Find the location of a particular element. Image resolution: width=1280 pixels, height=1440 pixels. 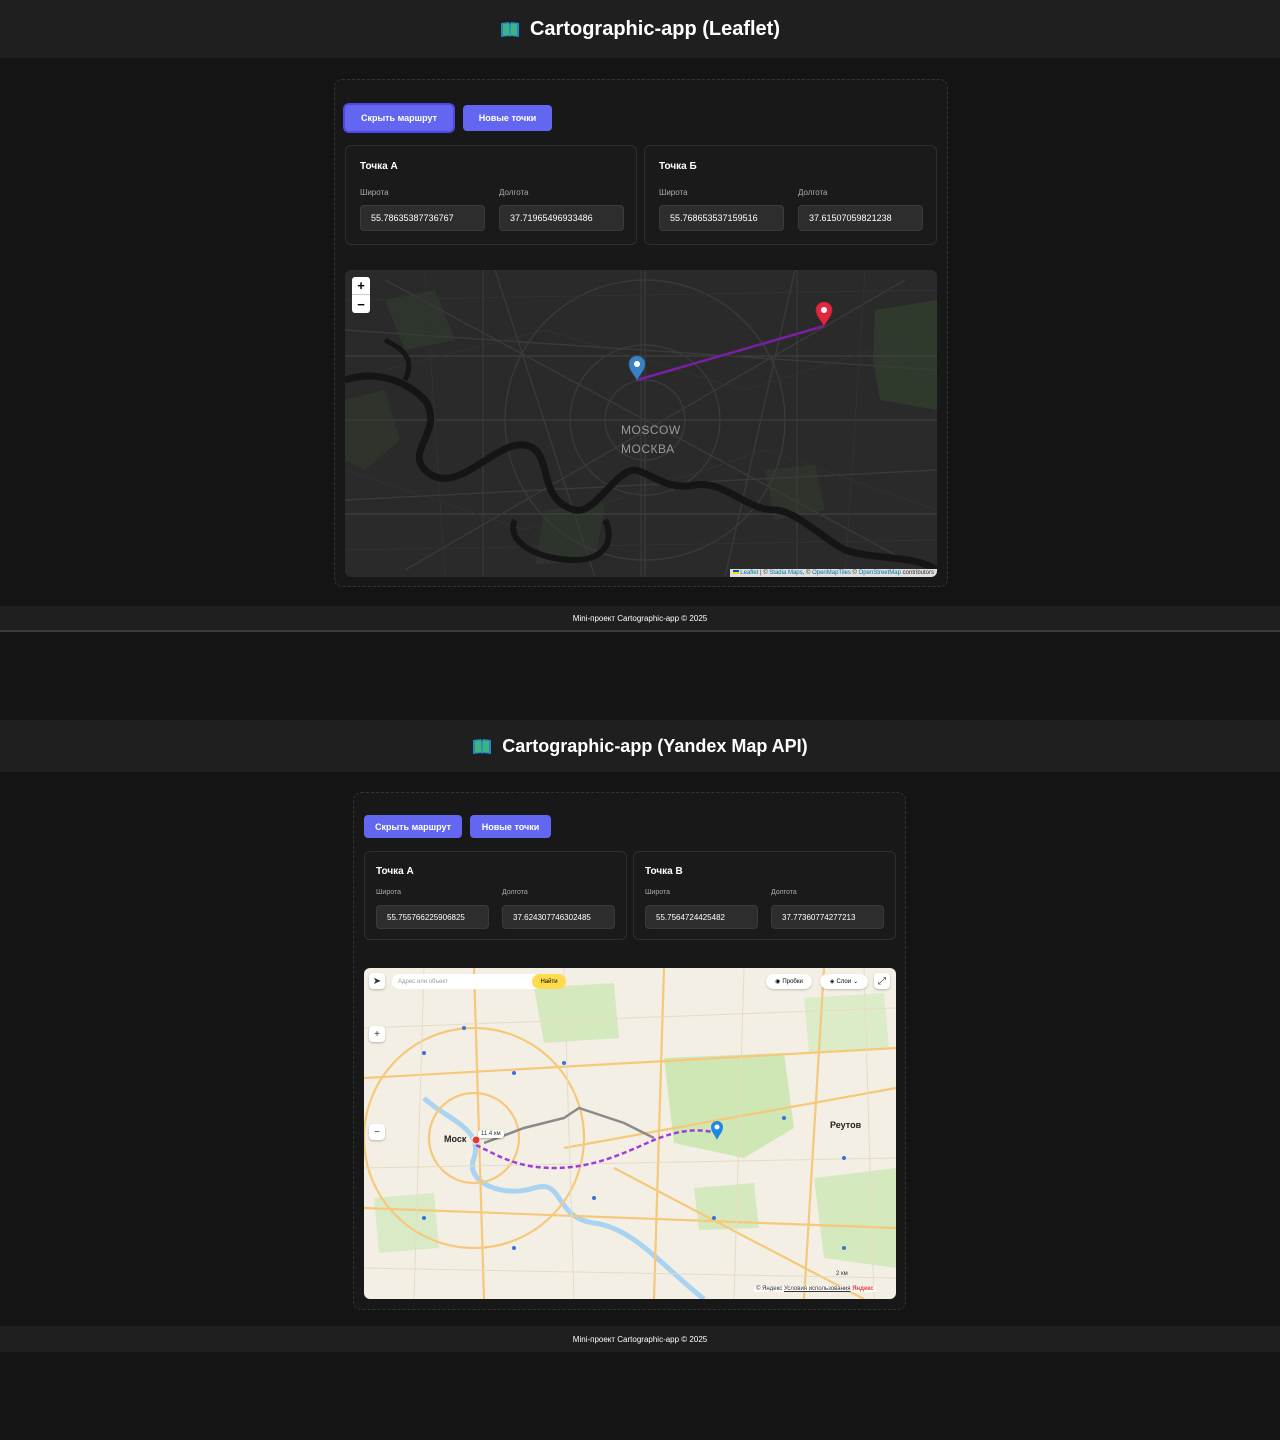

openmaptiles-link: OpenMapTiles is located at coordinates (831, 573).